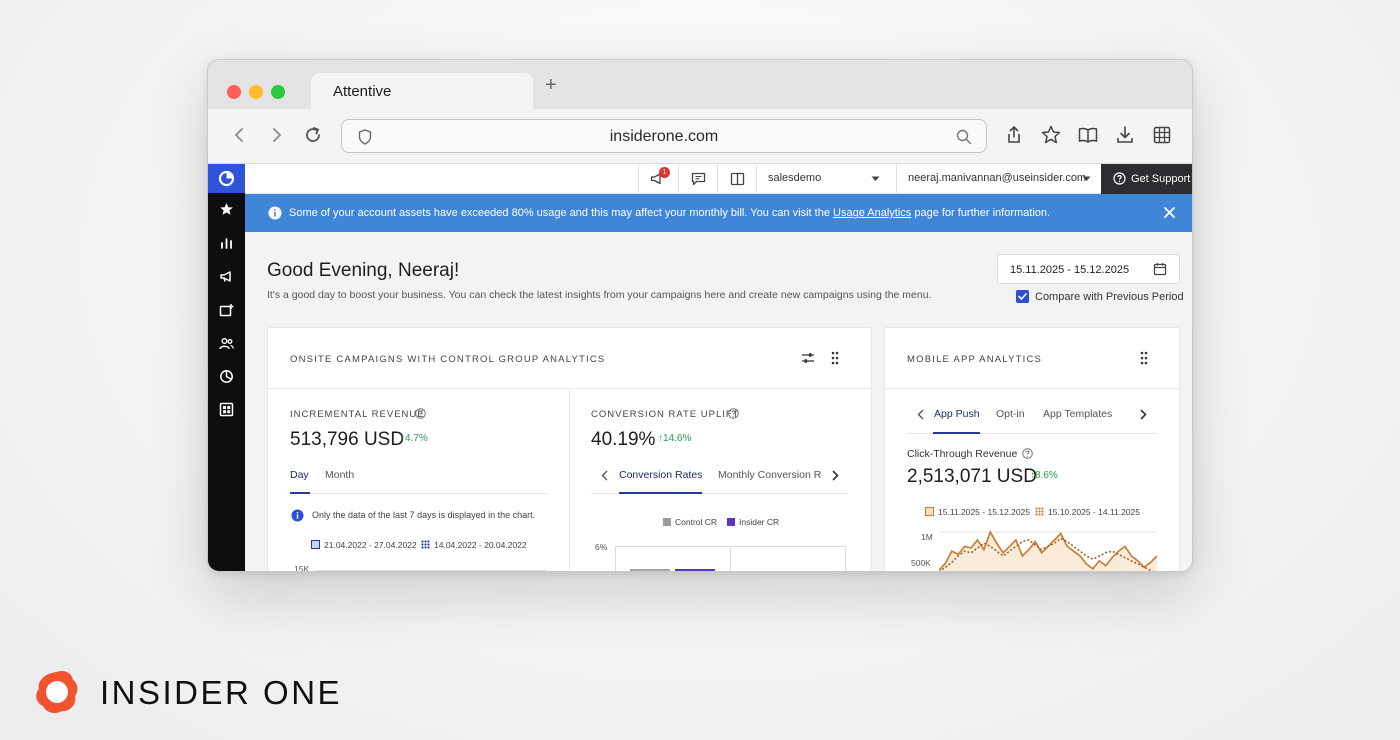  Describe the element at coordinates (1070, 270) in the screenshot. I see `date-range-value: 15.11.2025 - 15.12.2025` at that location.